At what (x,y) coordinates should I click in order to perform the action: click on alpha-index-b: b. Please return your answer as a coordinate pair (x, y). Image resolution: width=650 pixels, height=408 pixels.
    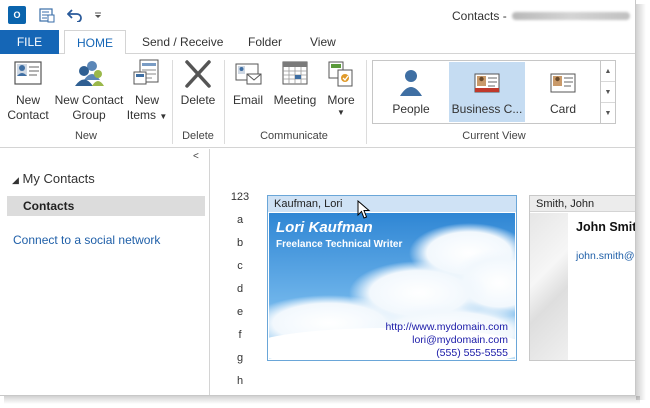
    Looking at the image, I should click on (240, 243).